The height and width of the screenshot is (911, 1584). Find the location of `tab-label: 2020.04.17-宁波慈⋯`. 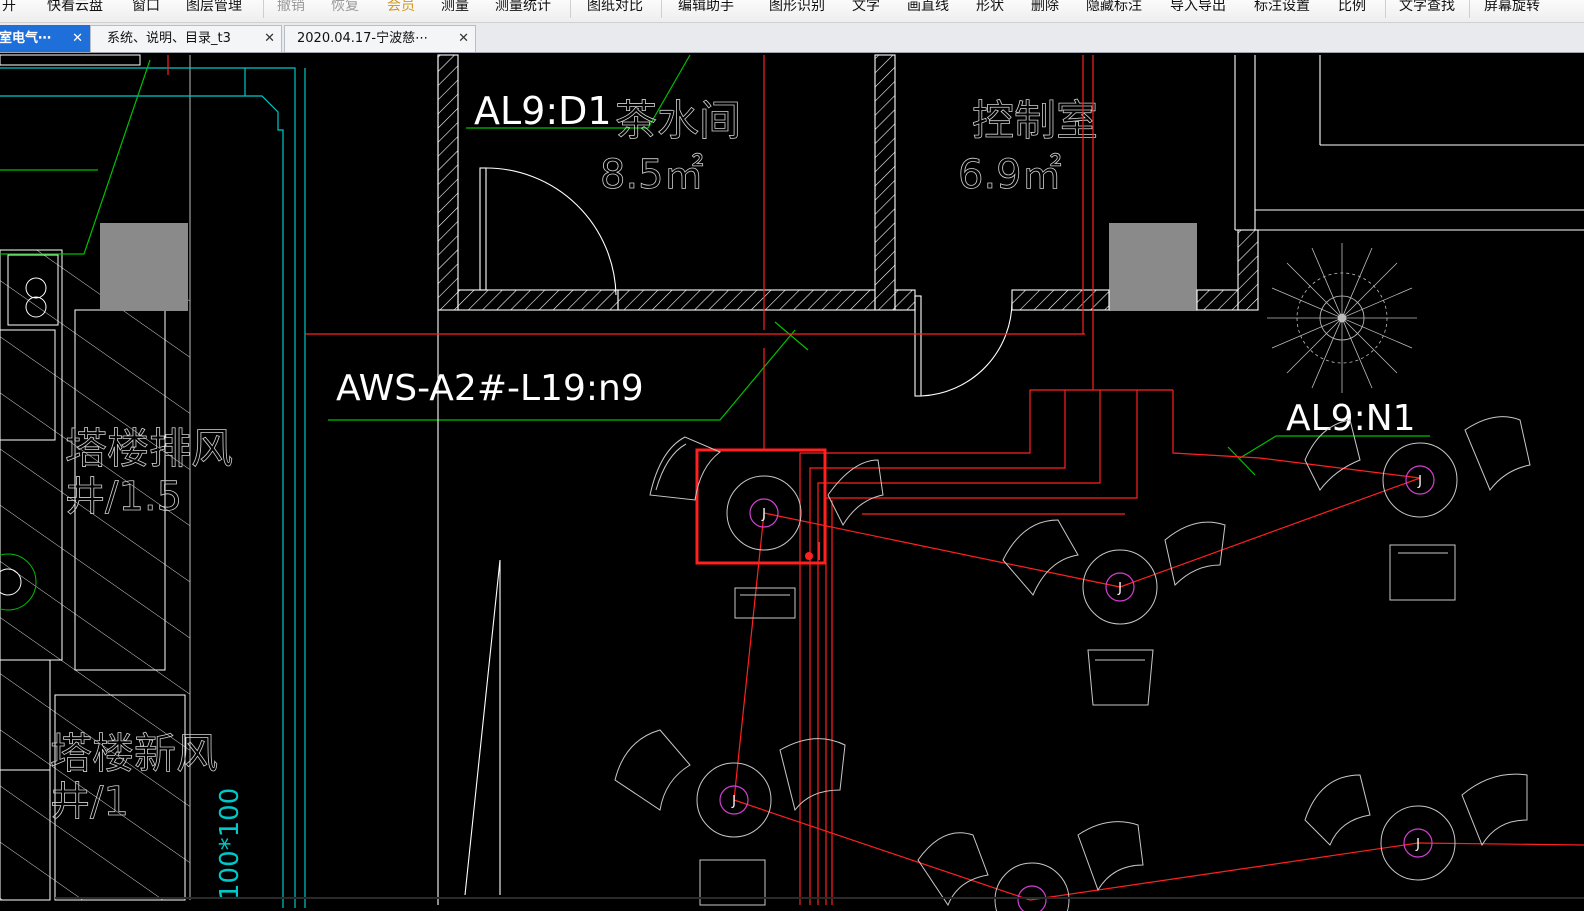

tab-label: 2020.04.17-宁波慈⋯ is located at coordinates (363, 38).